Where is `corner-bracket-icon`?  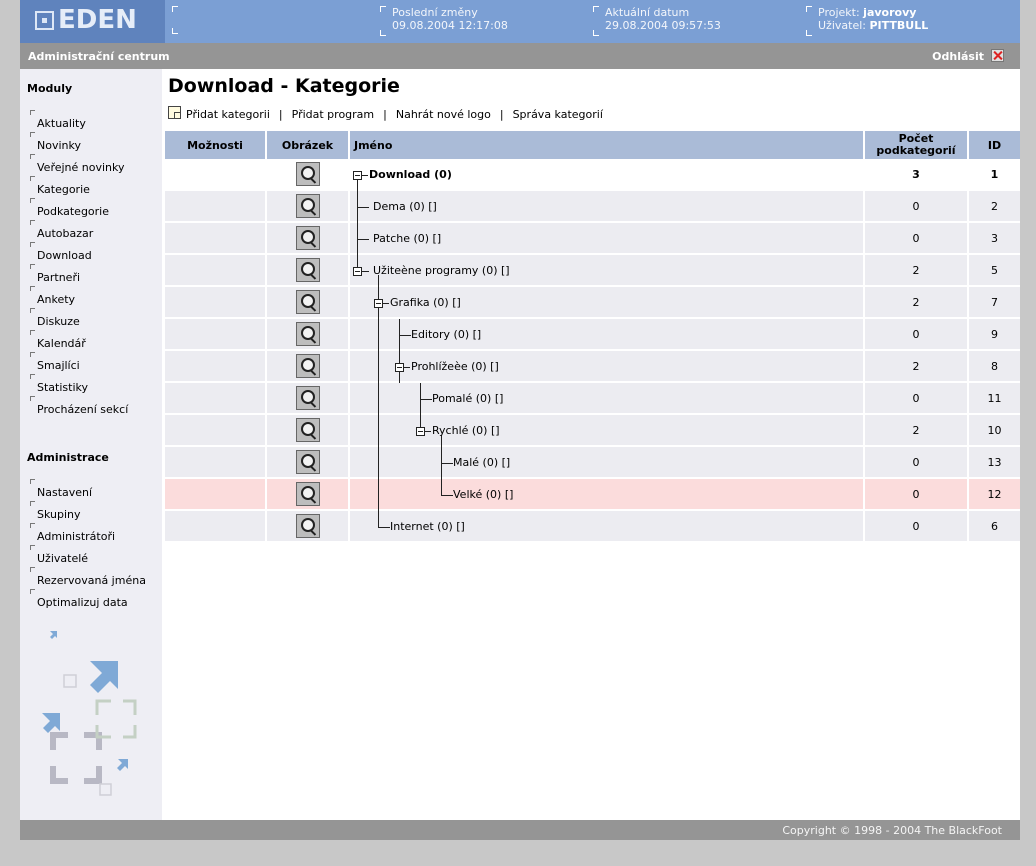
corner-bracket-icon is located at coordinates (175, 9).